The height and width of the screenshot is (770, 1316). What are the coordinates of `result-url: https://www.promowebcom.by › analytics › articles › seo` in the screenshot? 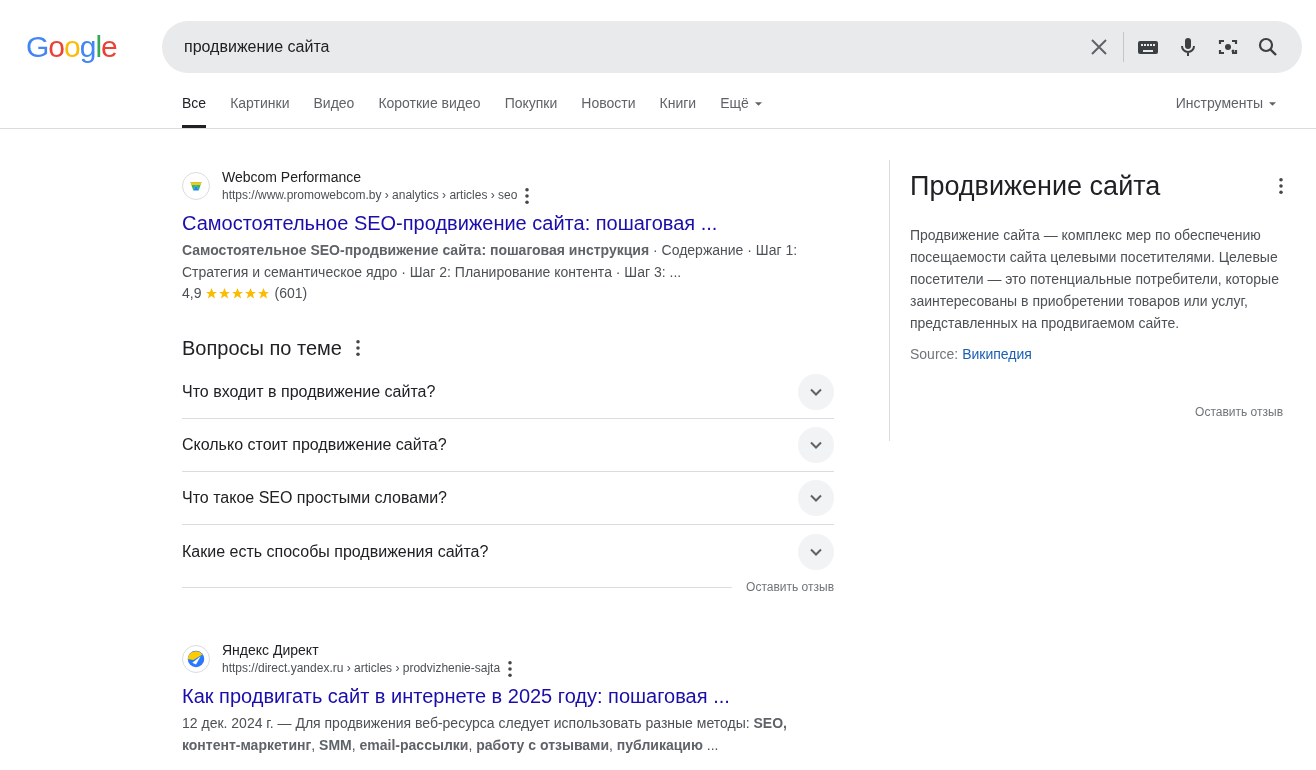 It's located at (370, 195).